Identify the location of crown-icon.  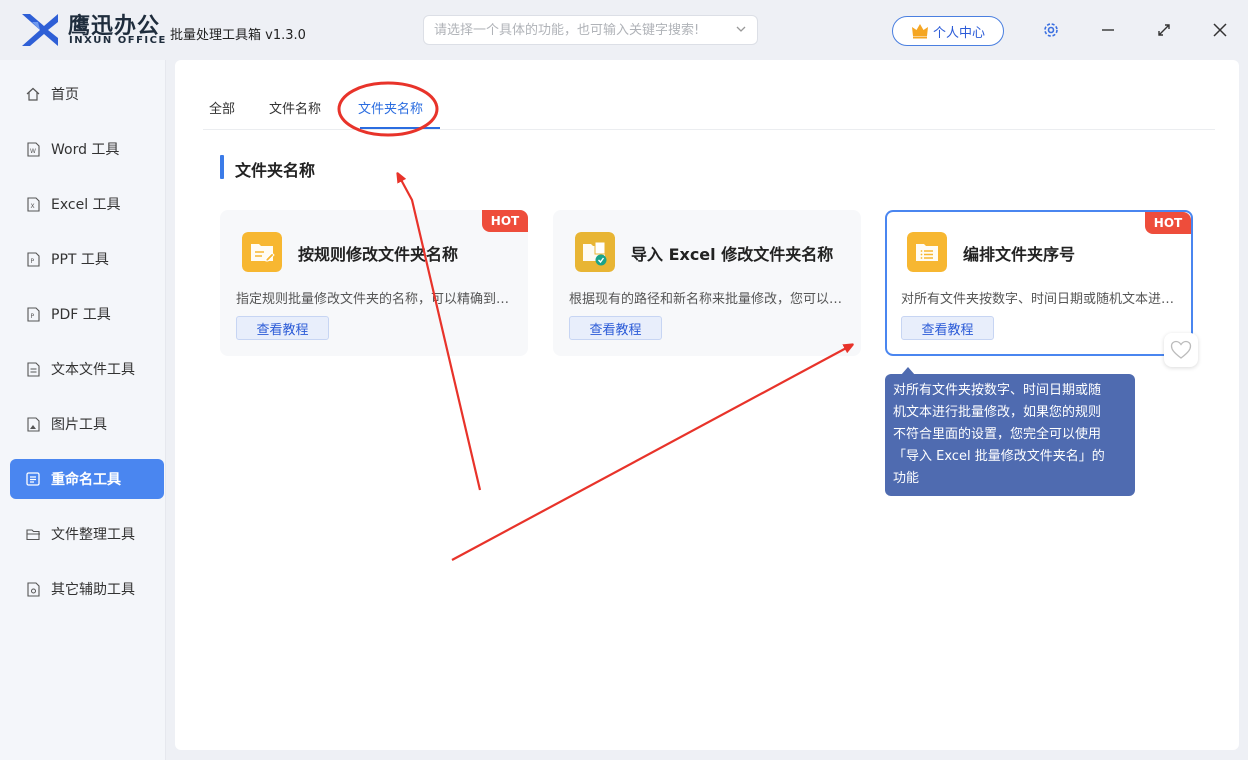
(919, 31).